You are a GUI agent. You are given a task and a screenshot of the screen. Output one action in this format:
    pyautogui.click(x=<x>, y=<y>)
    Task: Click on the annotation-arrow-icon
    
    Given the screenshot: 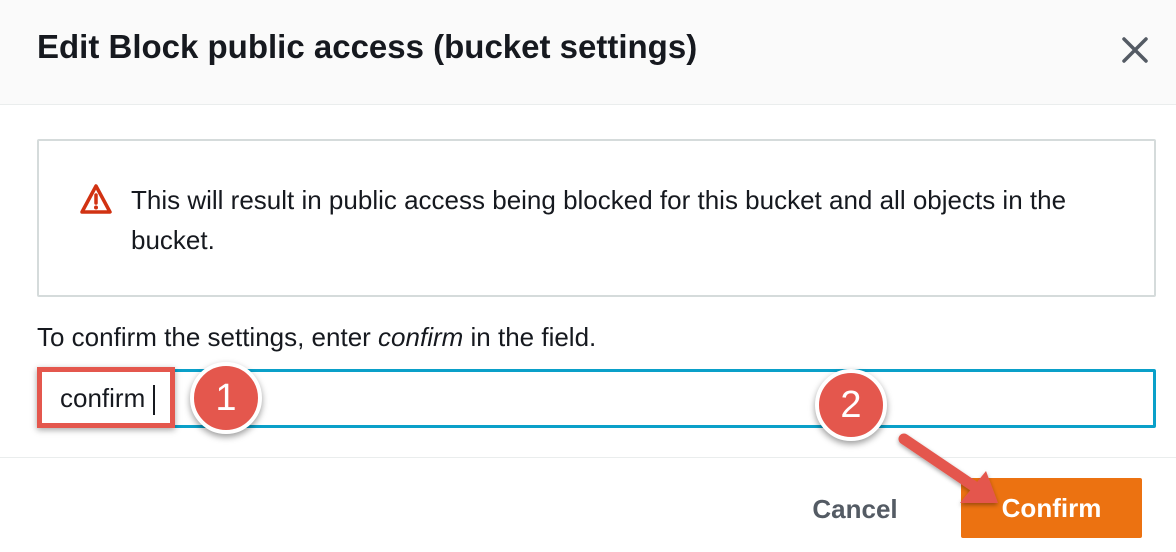 What is the action you would take?
    pyautogui.click(x=948, y=468)
    